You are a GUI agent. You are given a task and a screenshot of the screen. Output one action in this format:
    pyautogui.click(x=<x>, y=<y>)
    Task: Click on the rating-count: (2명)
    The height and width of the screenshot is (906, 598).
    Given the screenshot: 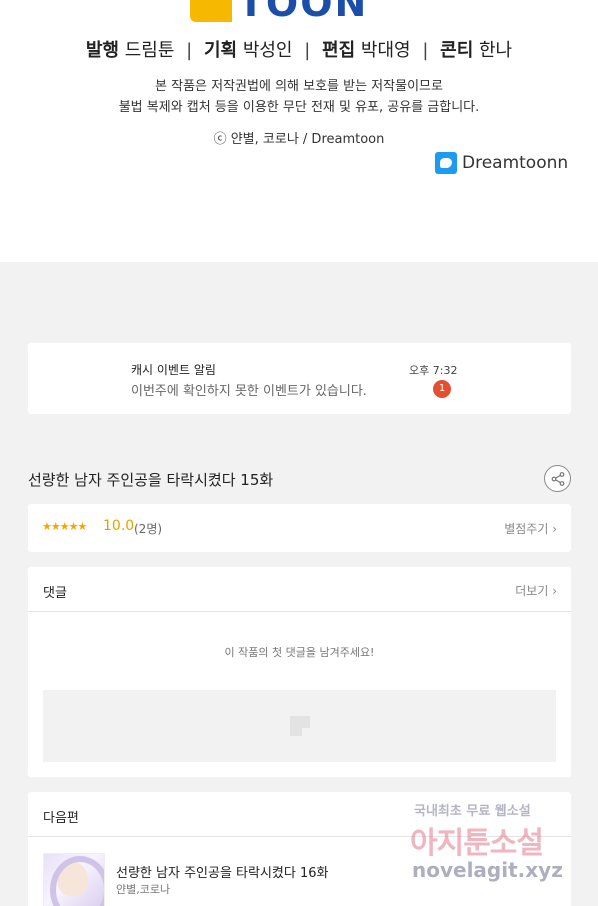 What is the action you would take?
    pyautogui.click(x=148, y=529)
    